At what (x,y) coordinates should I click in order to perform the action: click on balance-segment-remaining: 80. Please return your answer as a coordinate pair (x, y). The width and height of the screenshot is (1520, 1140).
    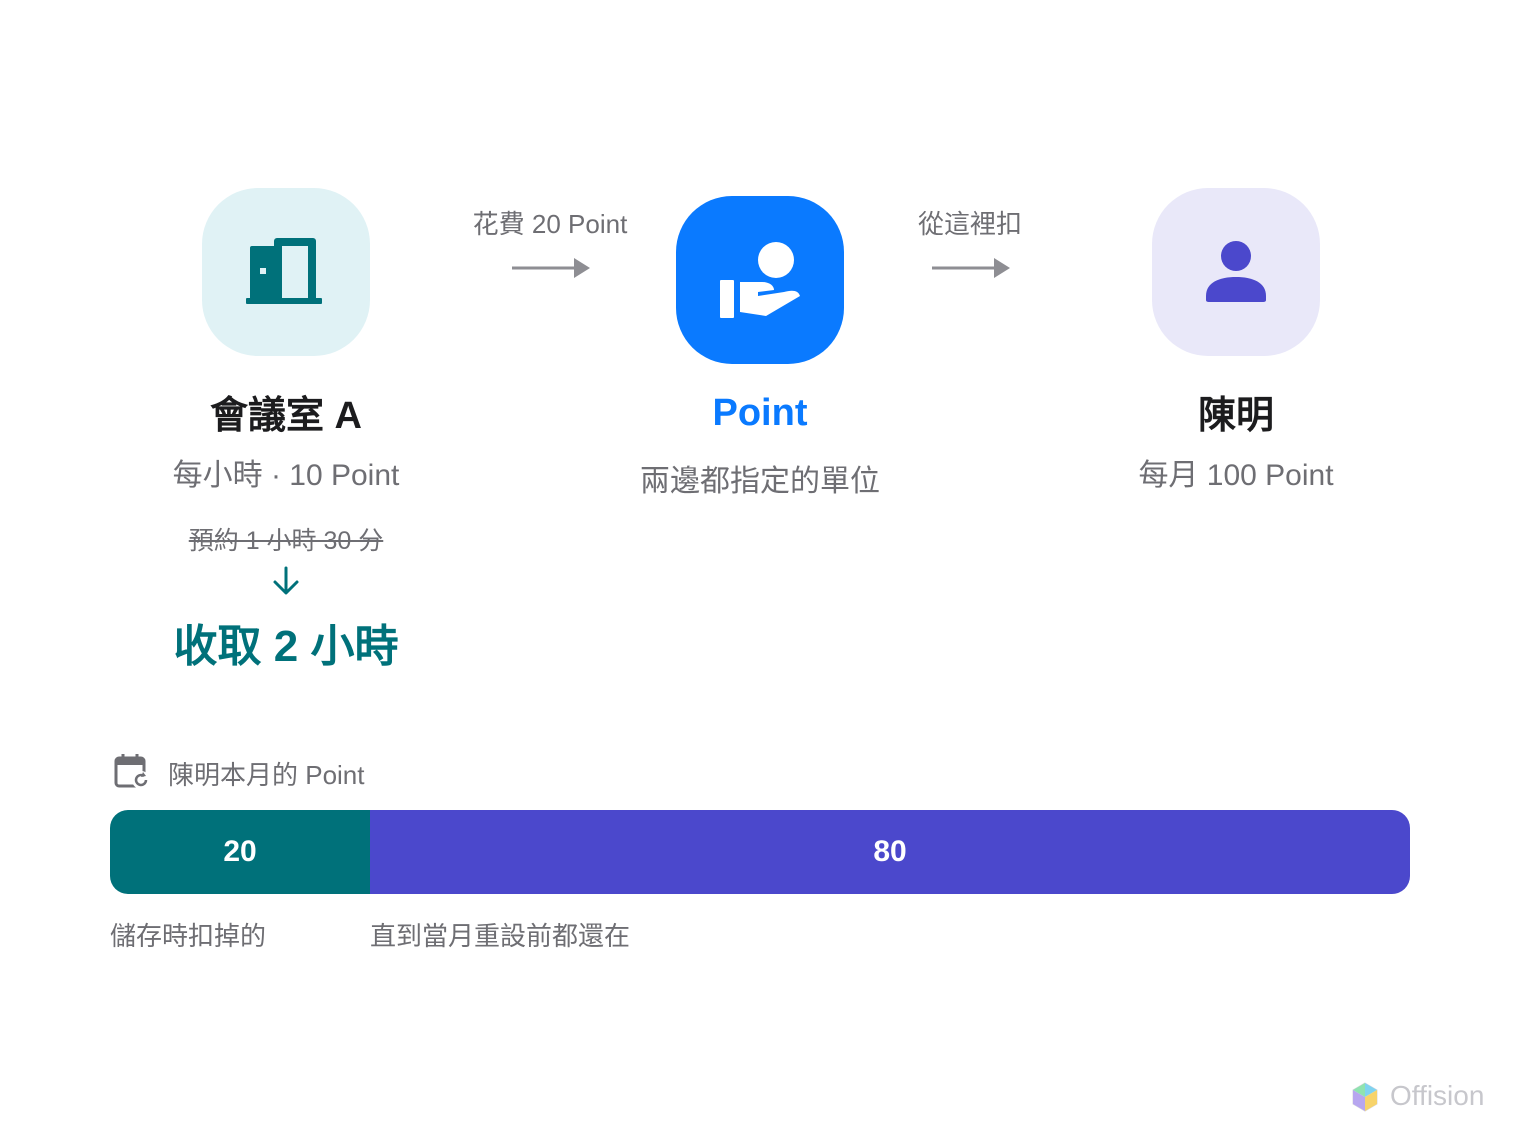
    Looking at the image, I should click on (890, 852).